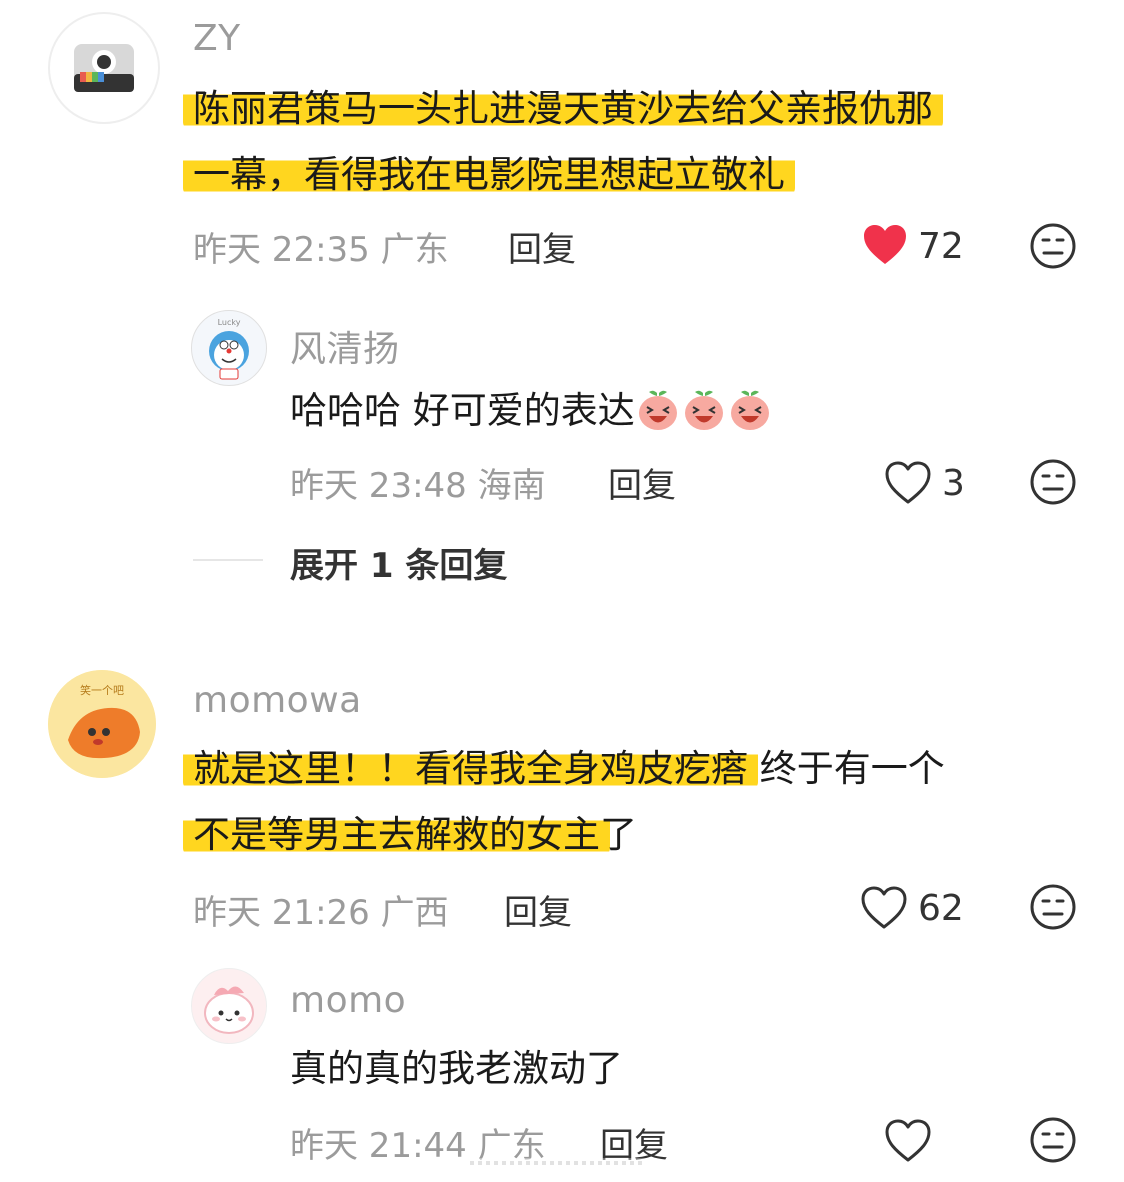 The image size is (1124, 1182). I want to click on comment-text: 一幕，看得我在电影院里想起立敬礼, so click(489, 175).